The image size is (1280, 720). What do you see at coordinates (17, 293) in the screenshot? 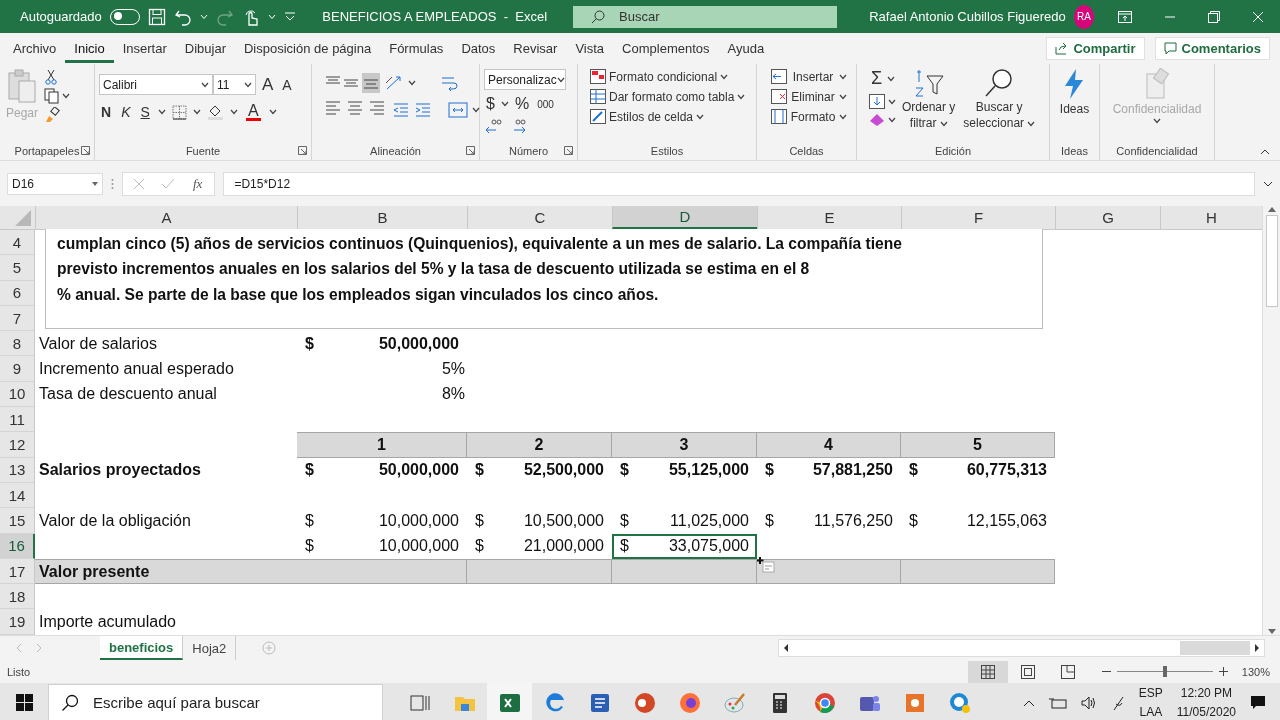
I see `row-number: 6` at bounding box center [17, 293].